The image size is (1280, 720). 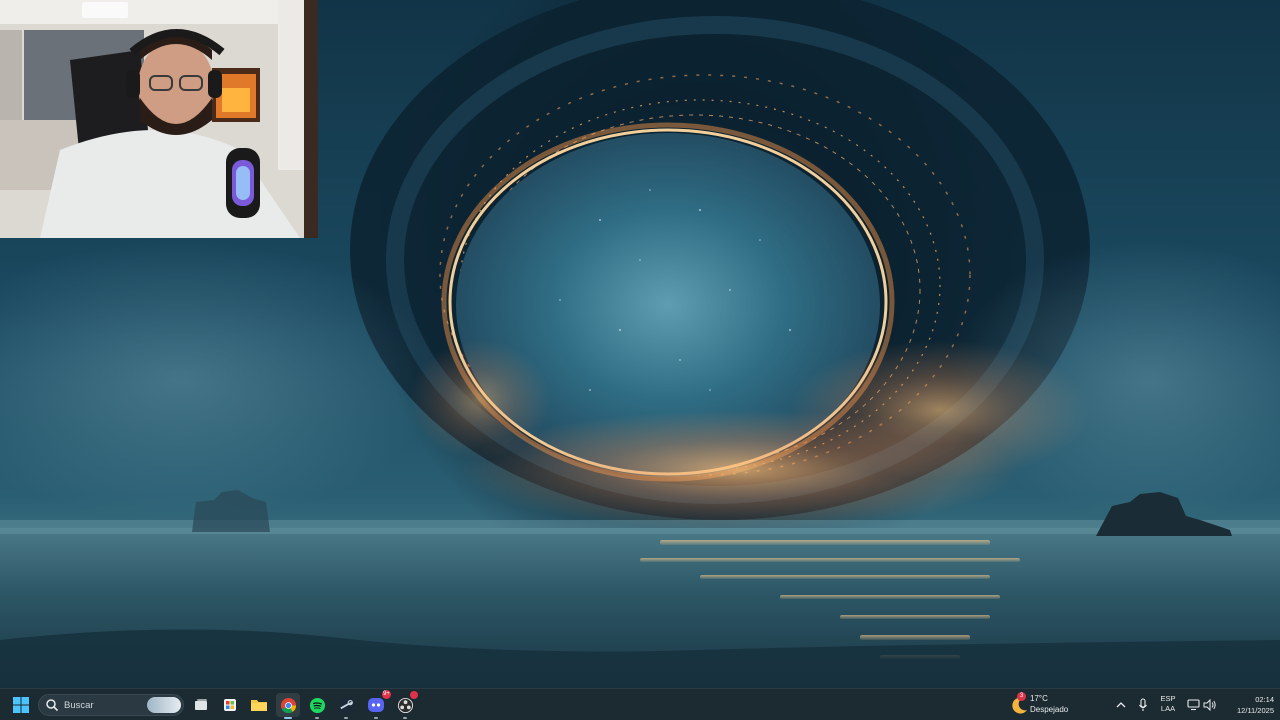 What do you see at coordinates (1021, 696) in the screenshot?
I see `weather-badge: 3` at bounding box center [1021, 696].